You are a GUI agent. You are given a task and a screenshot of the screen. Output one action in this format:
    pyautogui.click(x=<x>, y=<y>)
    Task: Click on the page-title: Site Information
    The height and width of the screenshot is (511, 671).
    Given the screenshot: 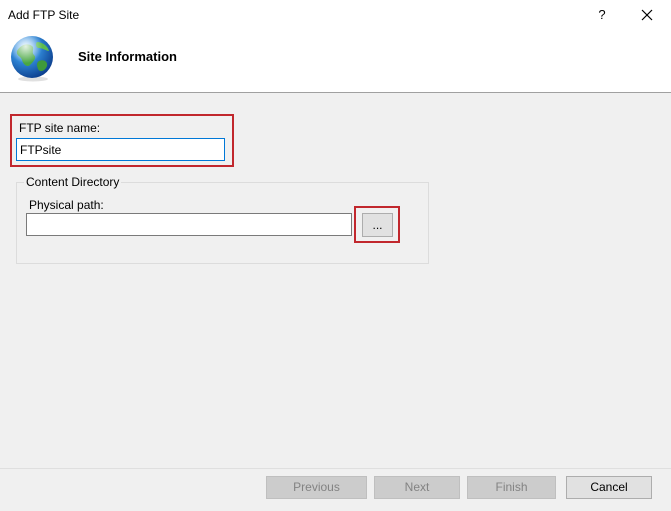 What is the action you would take?
    pyautogui.click(x=127, y=56)
    